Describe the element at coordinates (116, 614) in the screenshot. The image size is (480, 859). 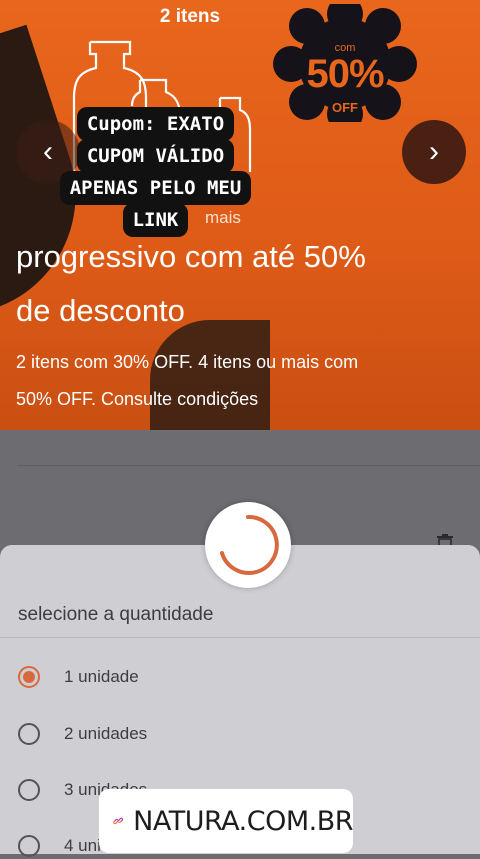
I see `sheet-title: selecione a quantidade` at that location.